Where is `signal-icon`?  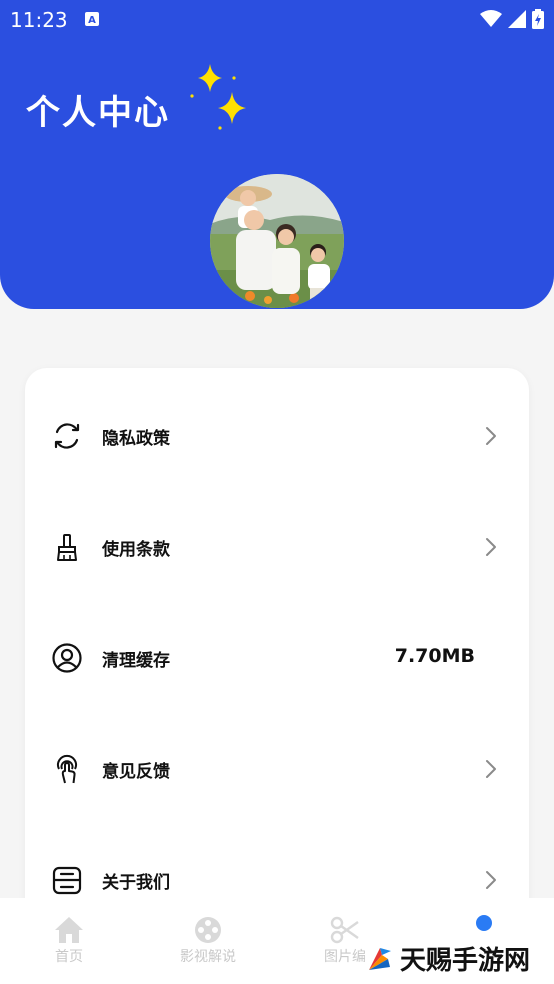
signal-icon is located at coordinates (517, 19).